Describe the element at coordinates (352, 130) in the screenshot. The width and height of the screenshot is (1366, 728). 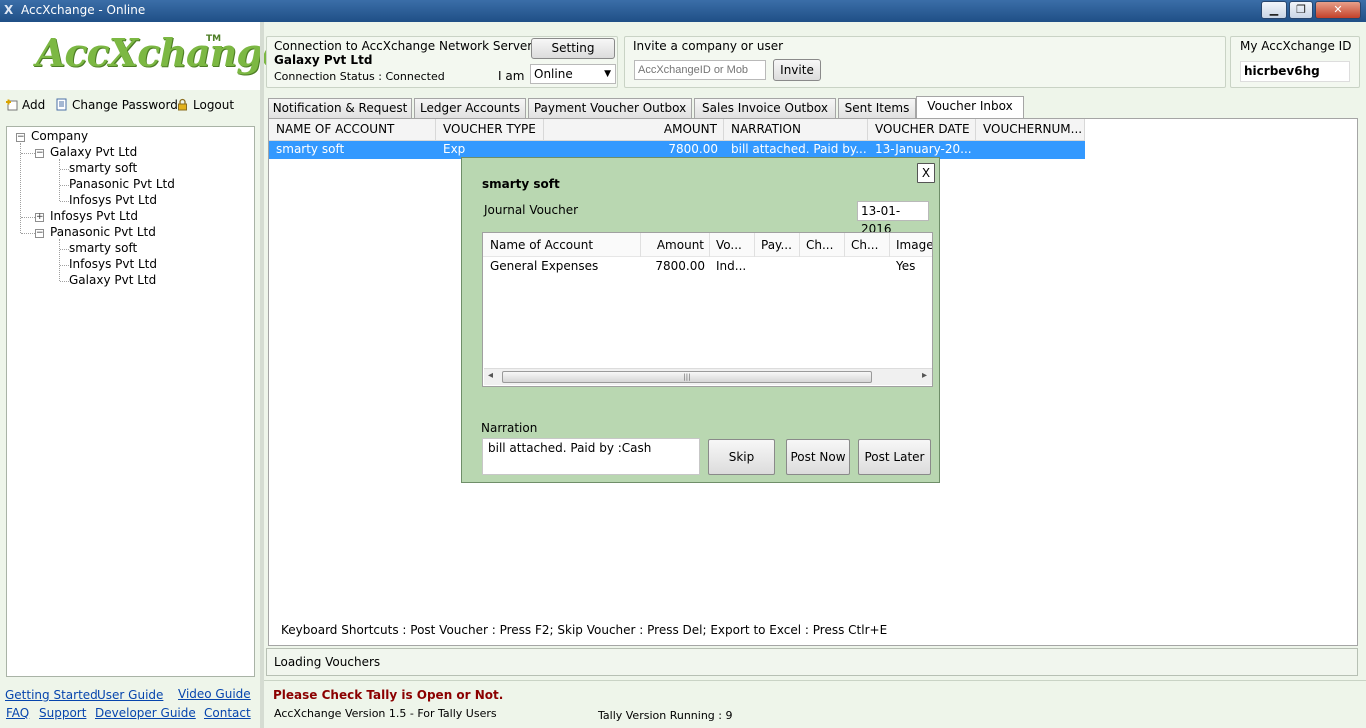
I see `column-header: NAME OF ACCOUNT` at that location.